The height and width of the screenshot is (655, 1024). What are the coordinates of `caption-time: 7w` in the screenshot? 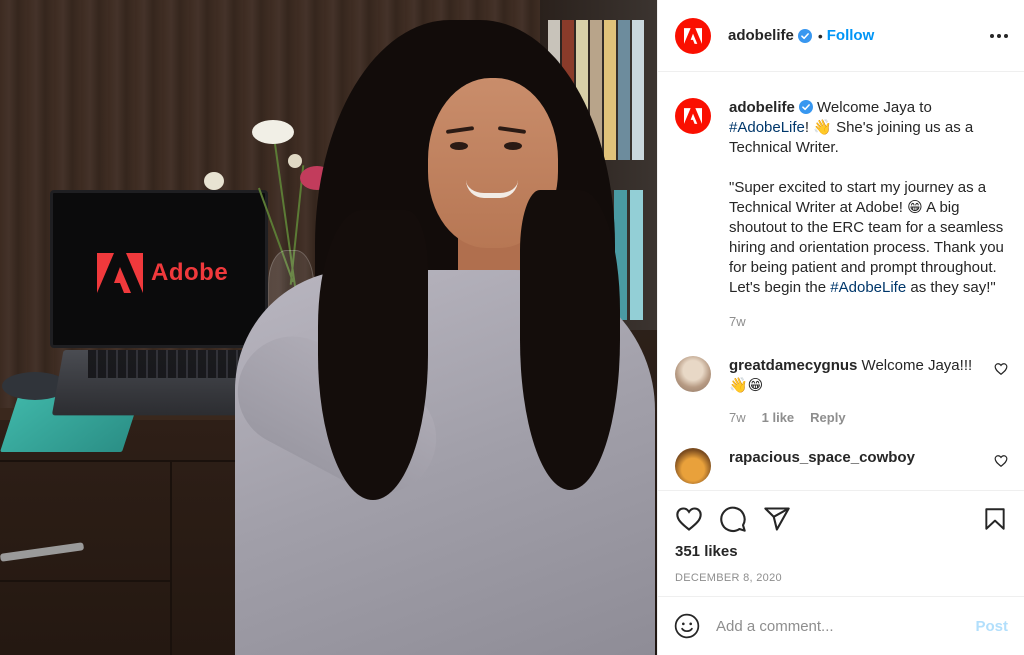 It's located at (868, 322).